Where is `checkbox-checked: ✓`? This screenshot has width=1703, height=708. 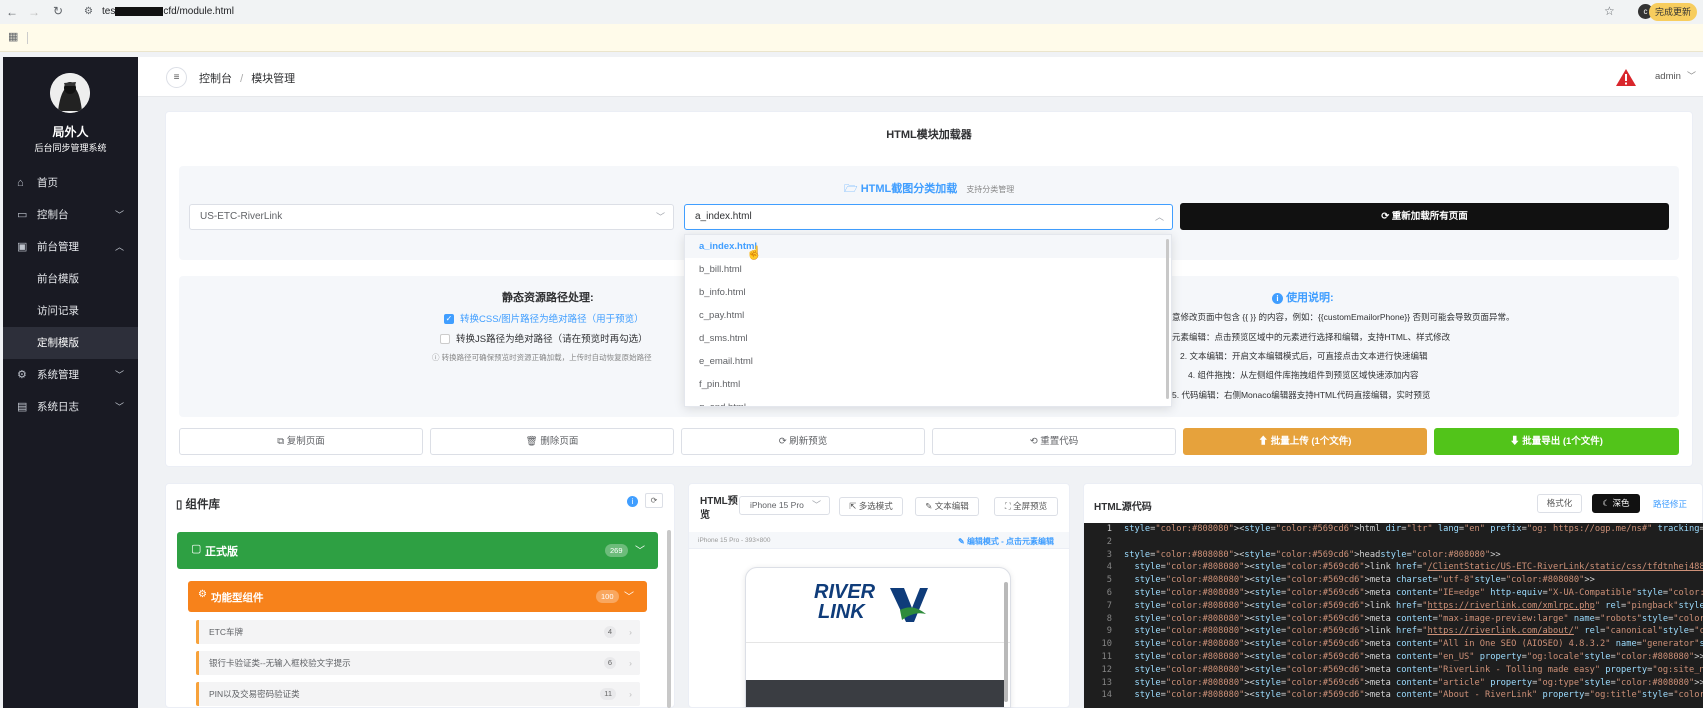 checkbox-checked: ✓ is located at coordinates (449, 319).